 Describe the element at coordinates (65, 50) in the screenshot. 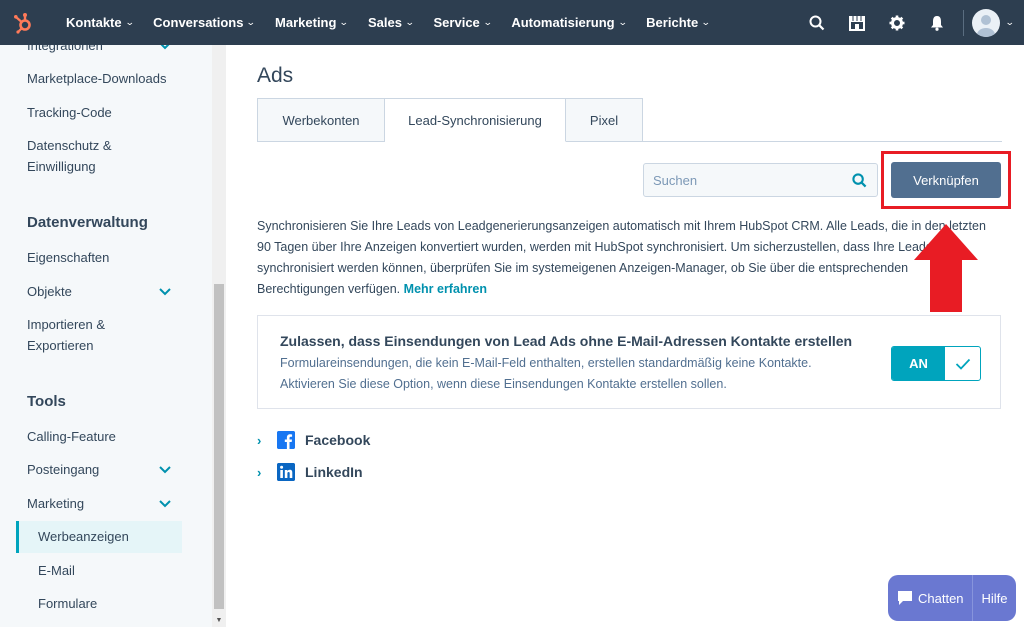

I see `sidebar-item-integrationen: Integrationen` at that location.